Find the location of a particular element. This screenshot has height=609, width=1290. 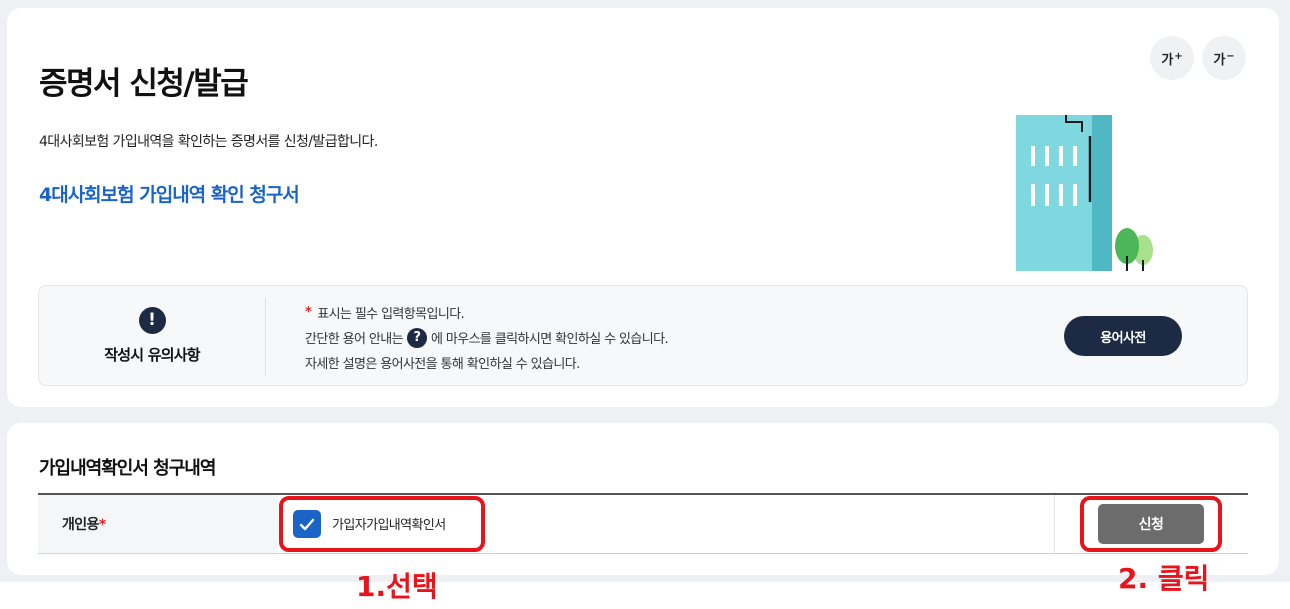

exclamation-icon: ! is located at coordinates (152, 320).